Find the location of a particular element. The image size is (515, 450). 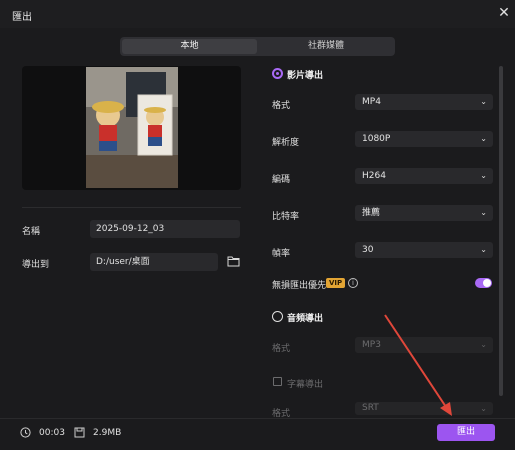

divider is located at coordinates (131, 207).